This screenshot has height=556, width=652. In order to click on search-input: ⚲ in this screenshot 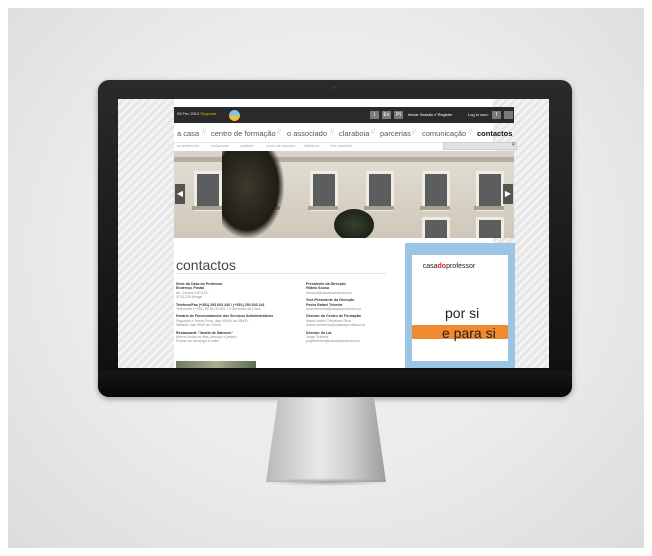, I will do `click(480, 146)`.